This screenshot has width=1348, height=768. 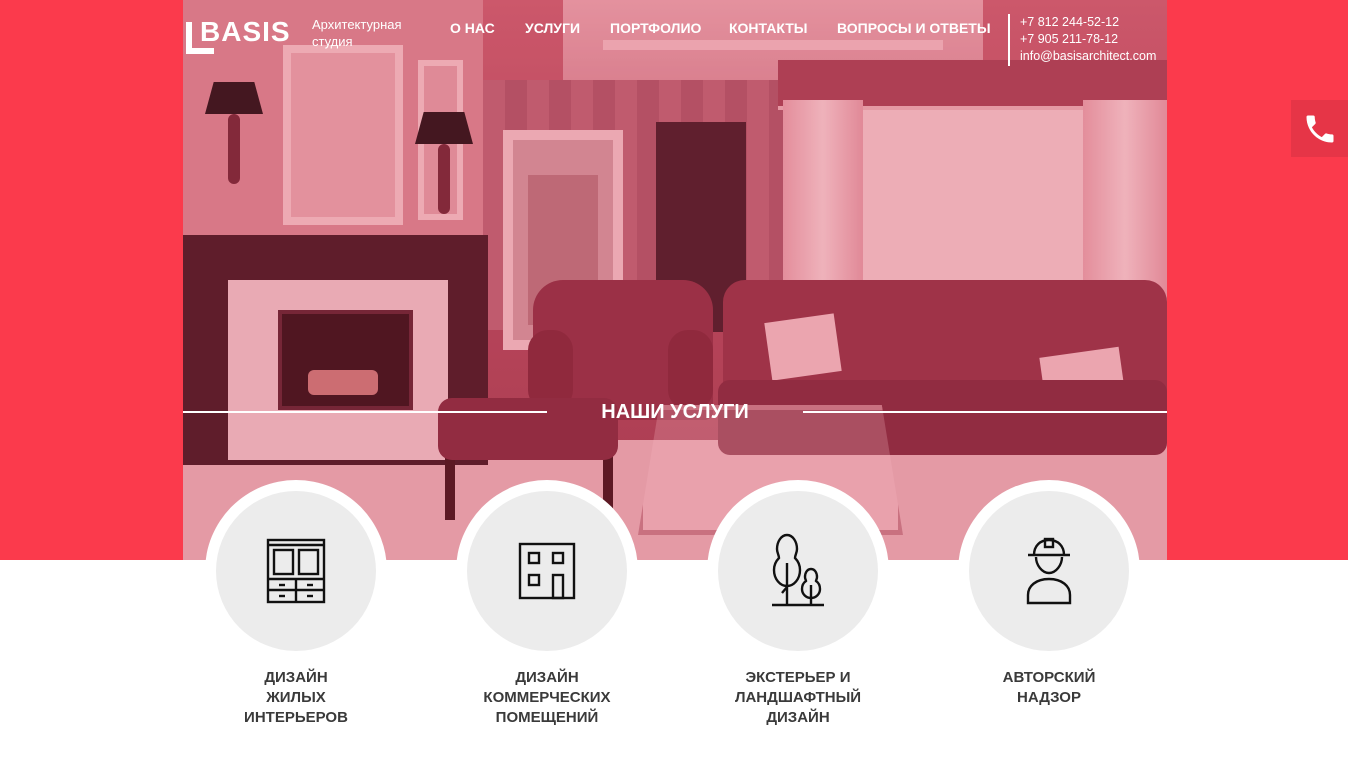 I want to click on email-link: info@basisarchitect.com, so click(x=1094, y=56).